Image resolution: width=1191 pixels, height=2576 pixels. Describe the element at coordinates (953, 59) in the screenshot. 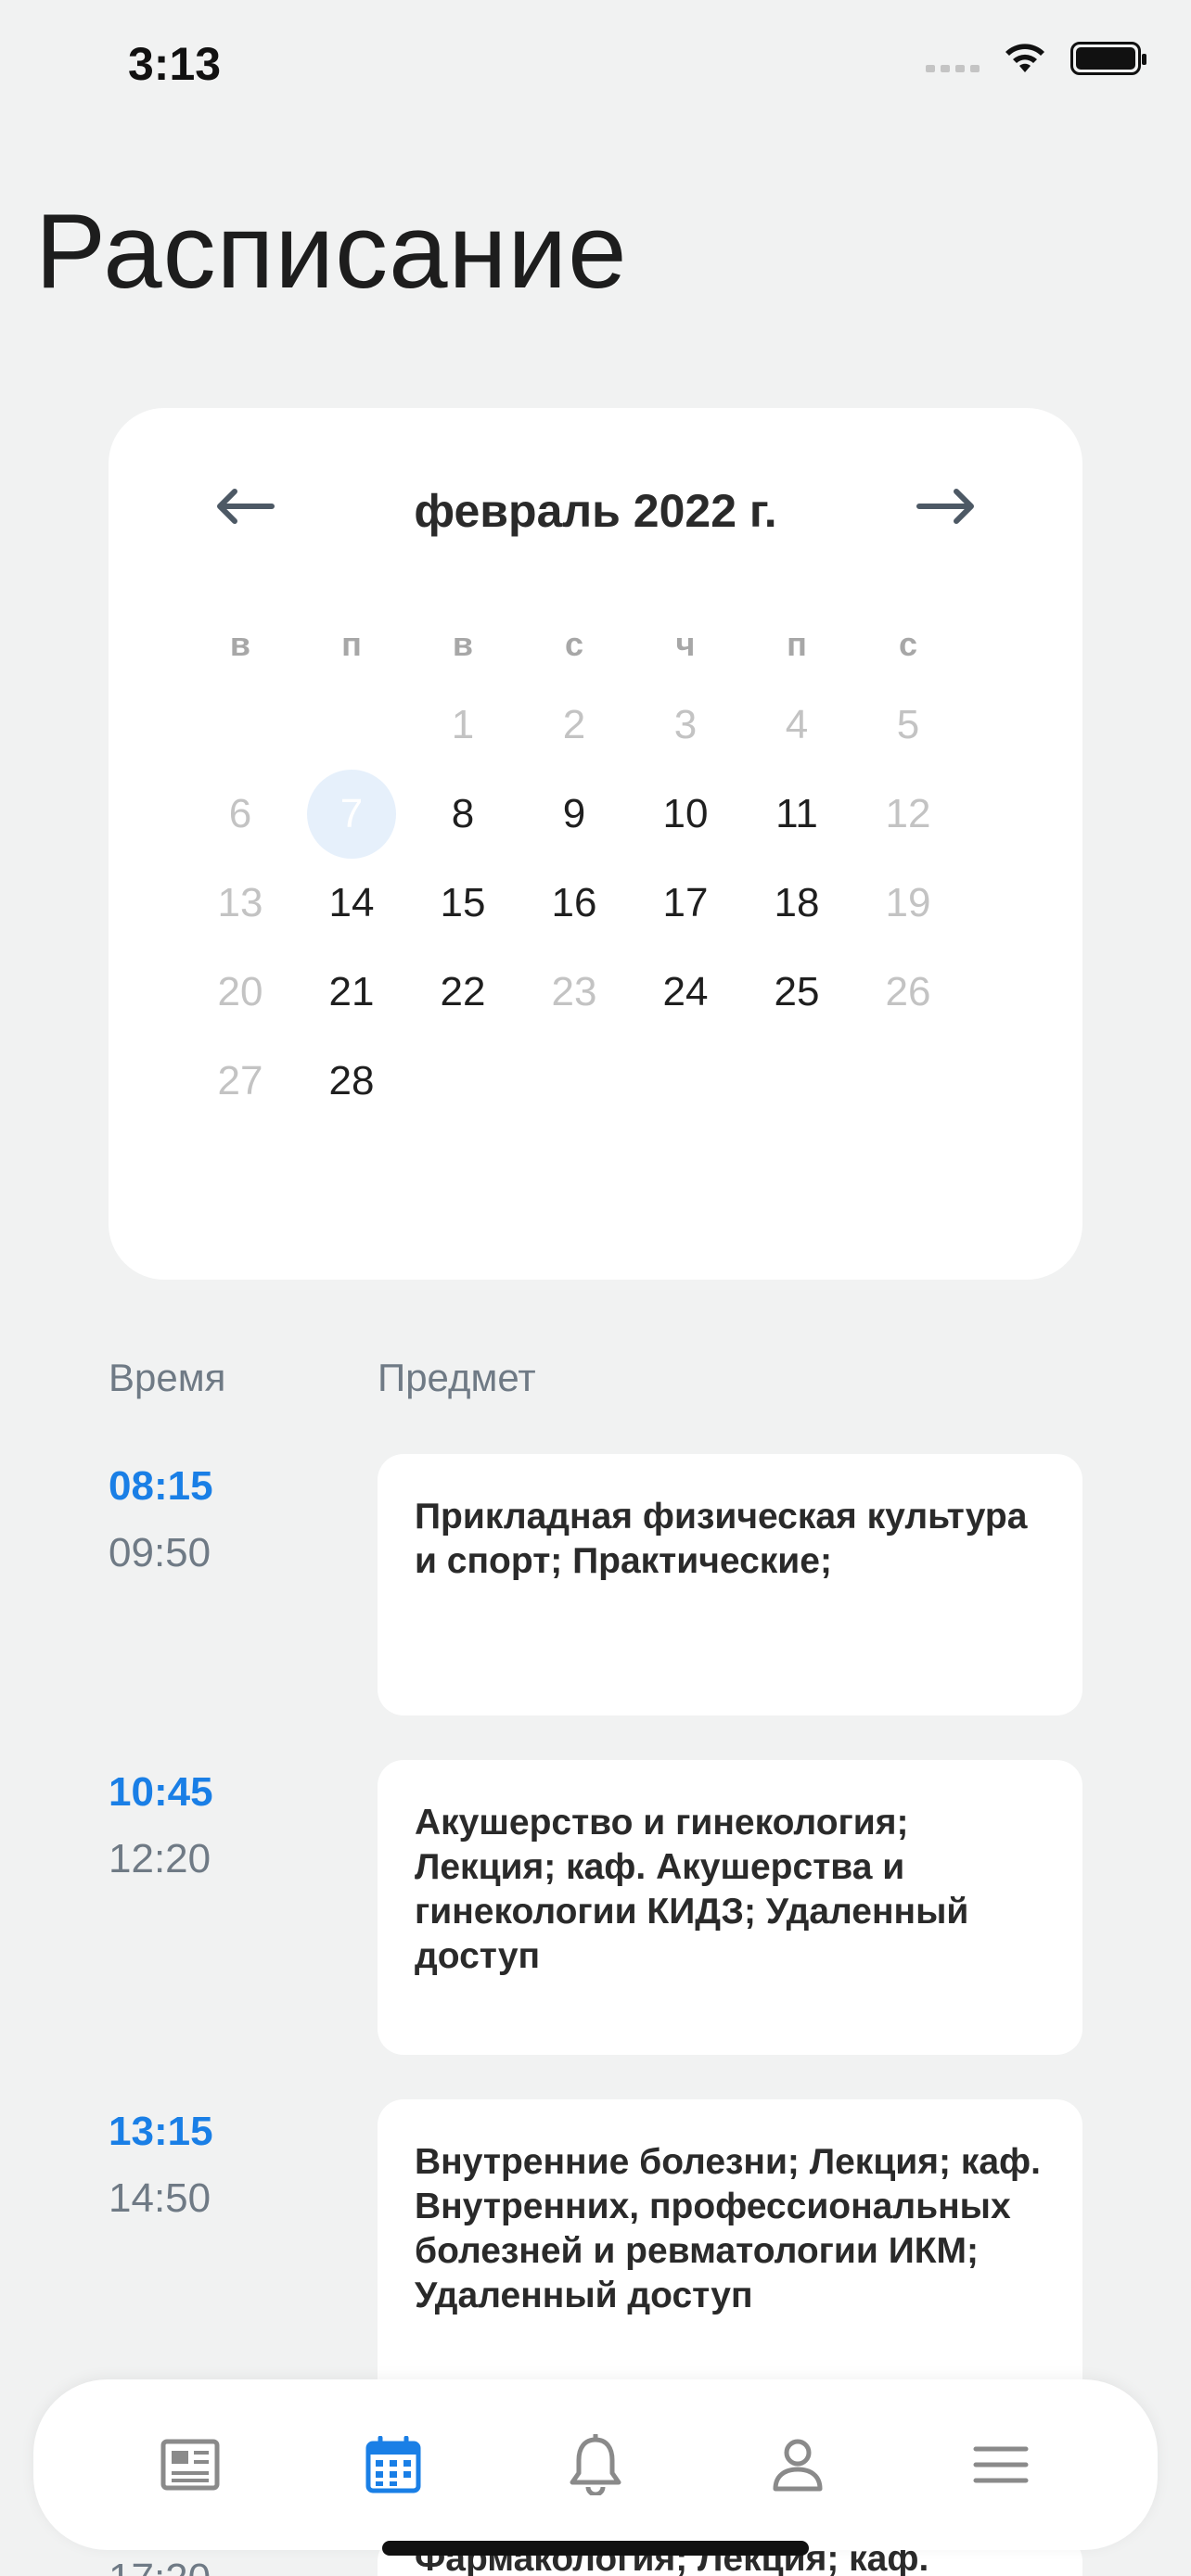

I see `cellular-signal-icon` at that location.